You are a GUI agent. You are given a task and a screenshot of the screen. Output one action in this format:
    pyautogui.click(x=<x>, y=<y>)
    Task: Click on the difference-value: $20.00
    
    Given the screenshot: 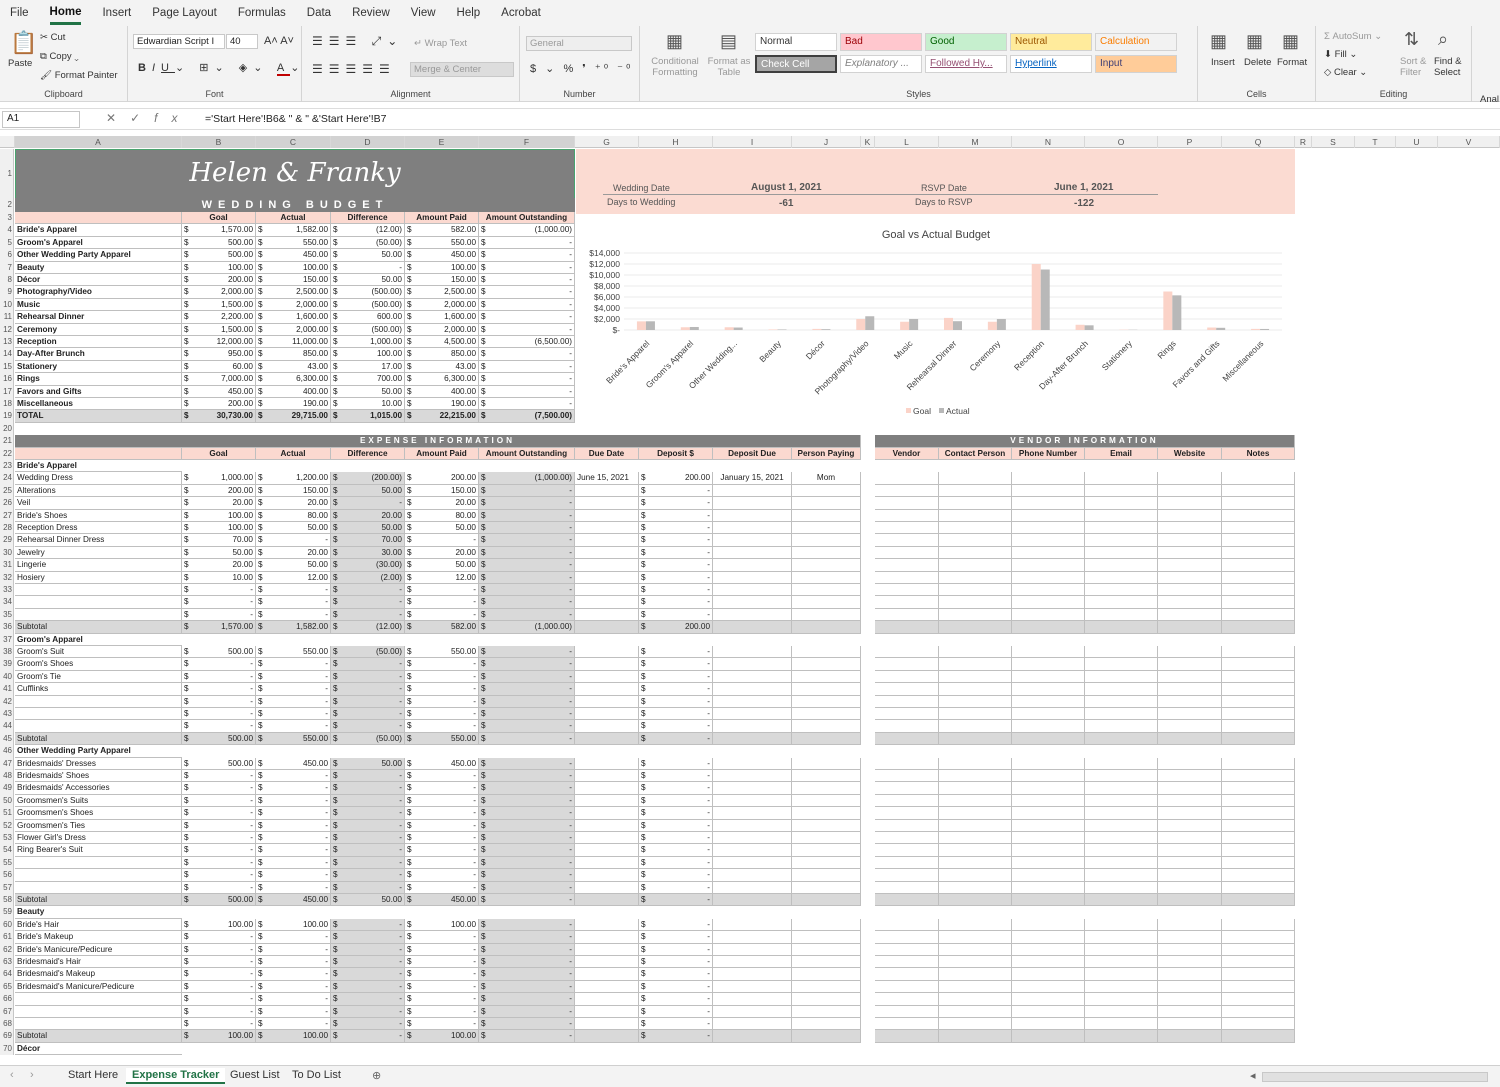 What is the action you would take?
    pyautogui.click(x=368, y=515)
    